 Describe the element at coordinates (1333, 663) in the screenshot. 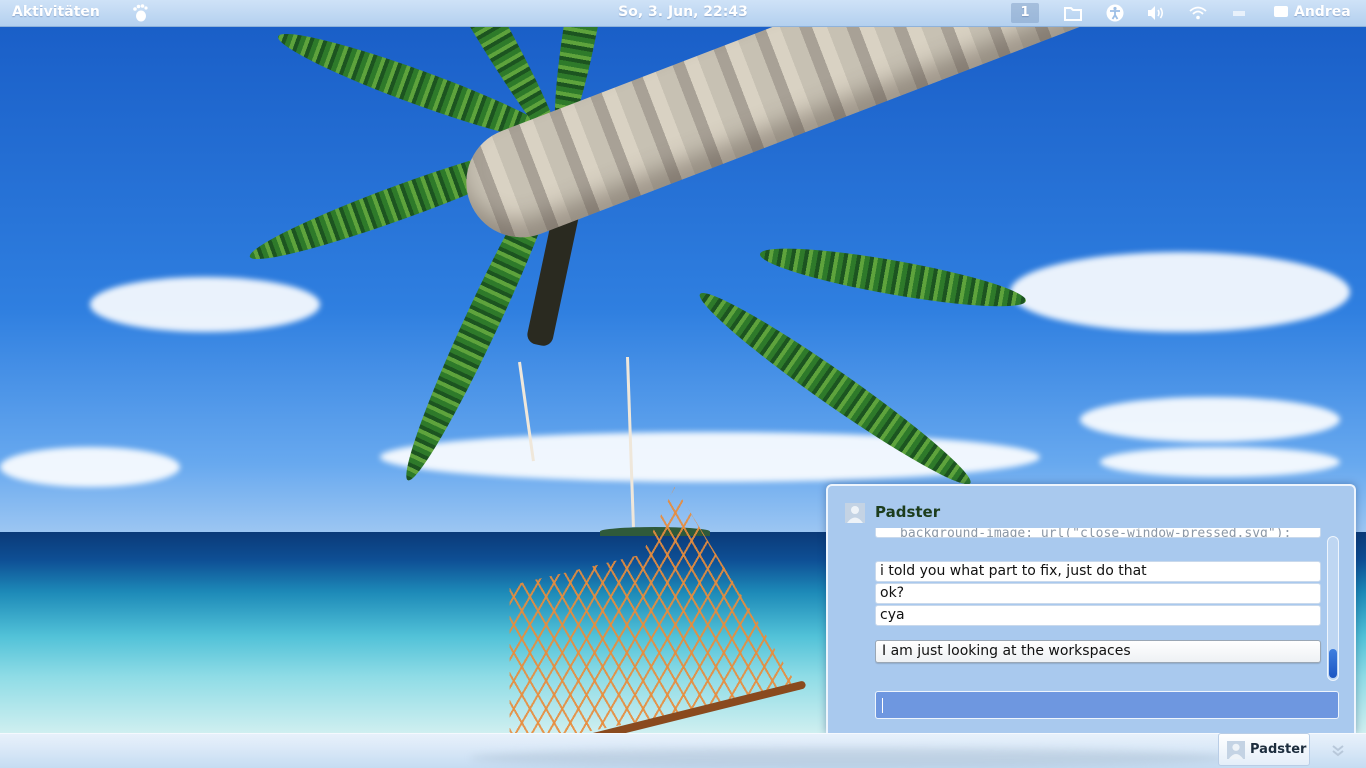

I see `scrollbar-thumb` at that location.